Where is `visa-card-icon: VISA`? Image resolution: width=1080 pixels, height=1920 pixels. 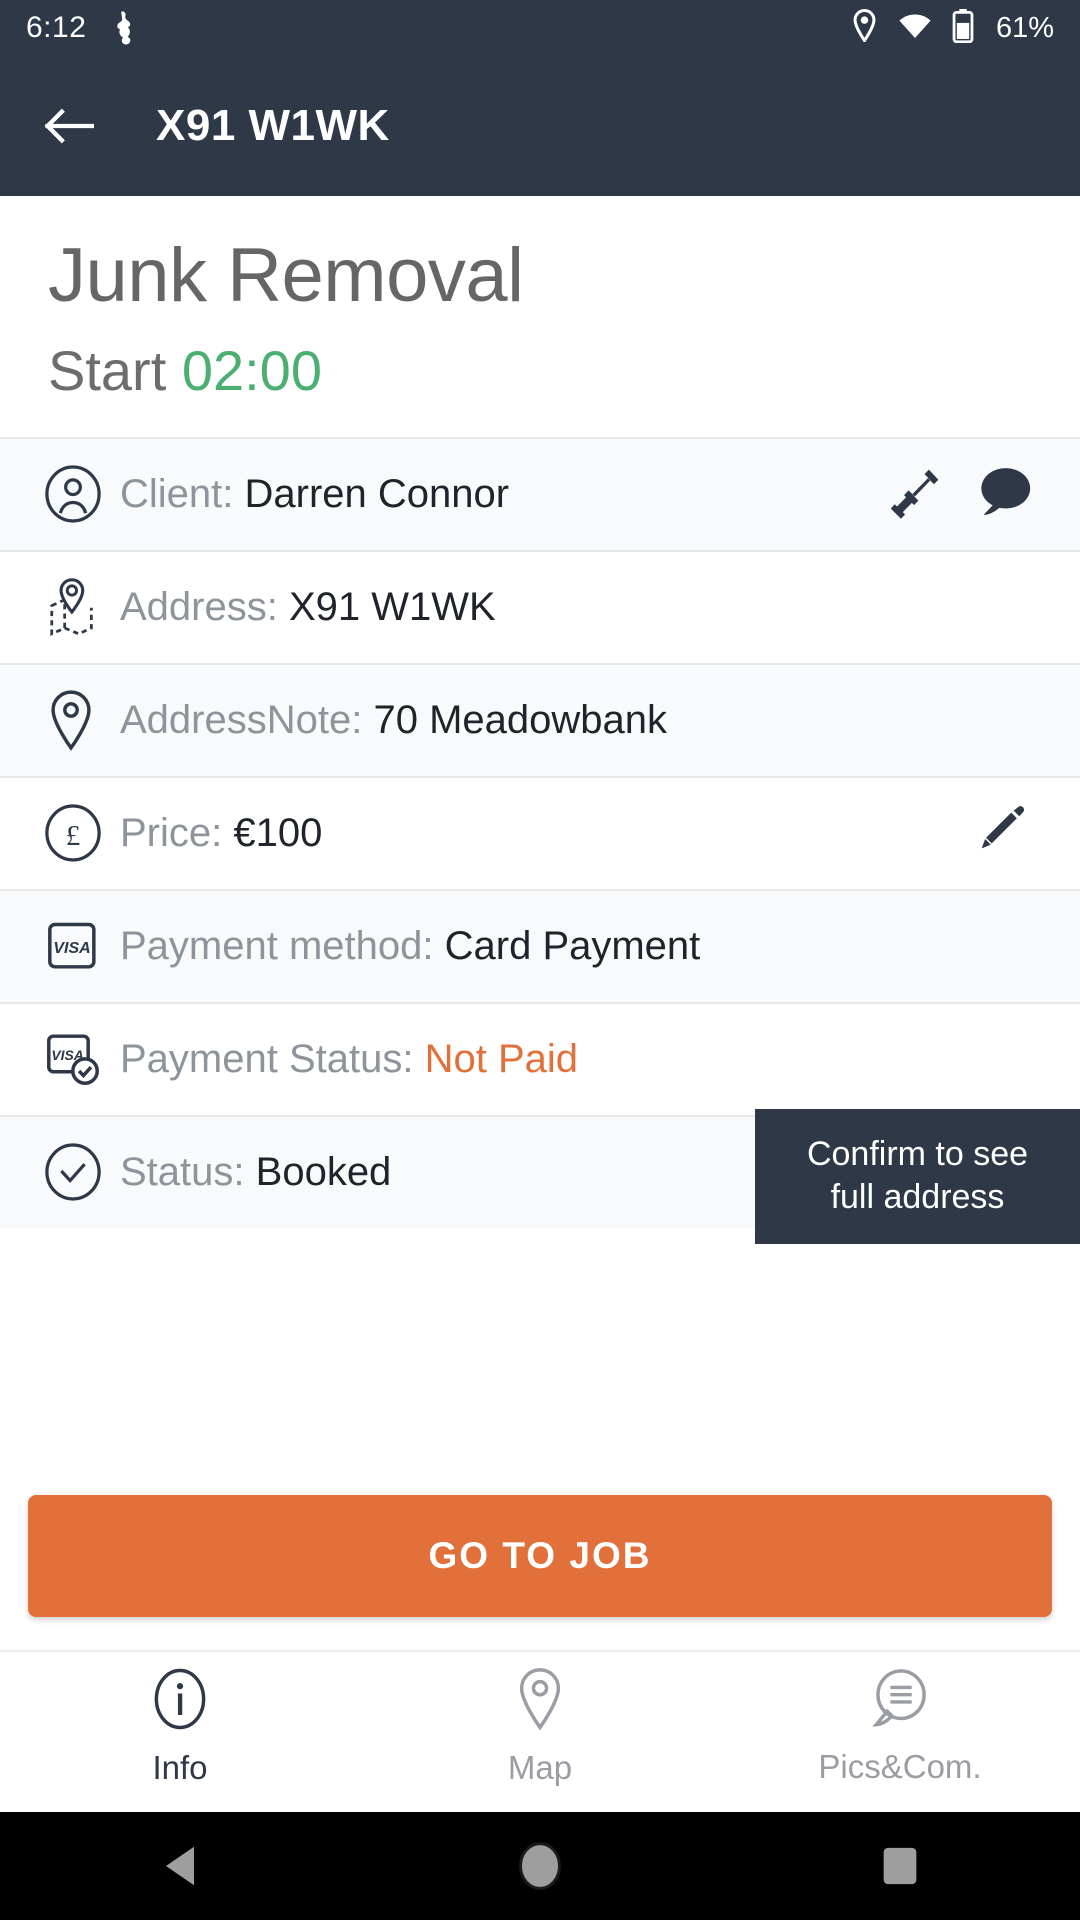
visa-card-icon: VISA is located at coordinates (77, 946).